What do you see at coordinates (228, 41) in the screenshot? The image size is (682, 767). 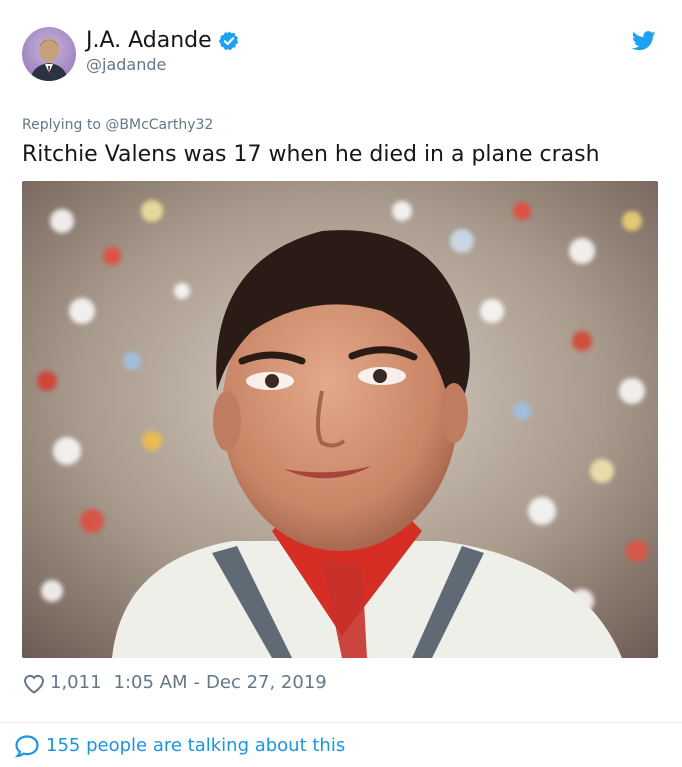 I see `verified-badge-icon` at bounding box center [228, 41].